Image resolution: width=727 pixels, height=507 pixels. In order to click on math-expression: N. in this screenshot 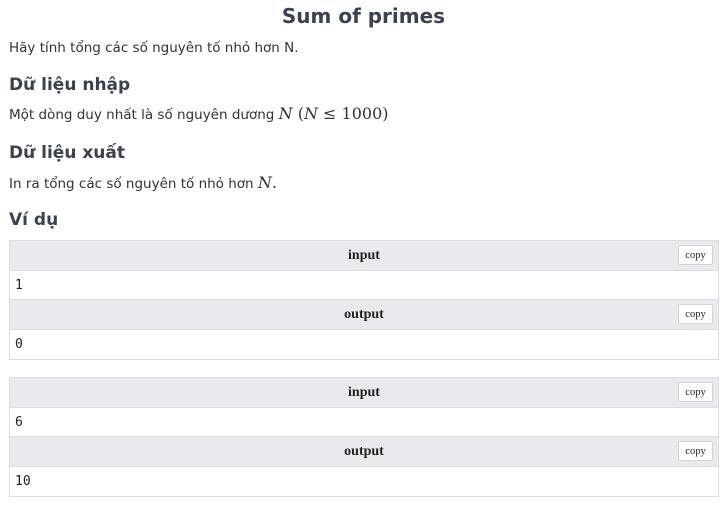, I will do `click(267, 182)`.